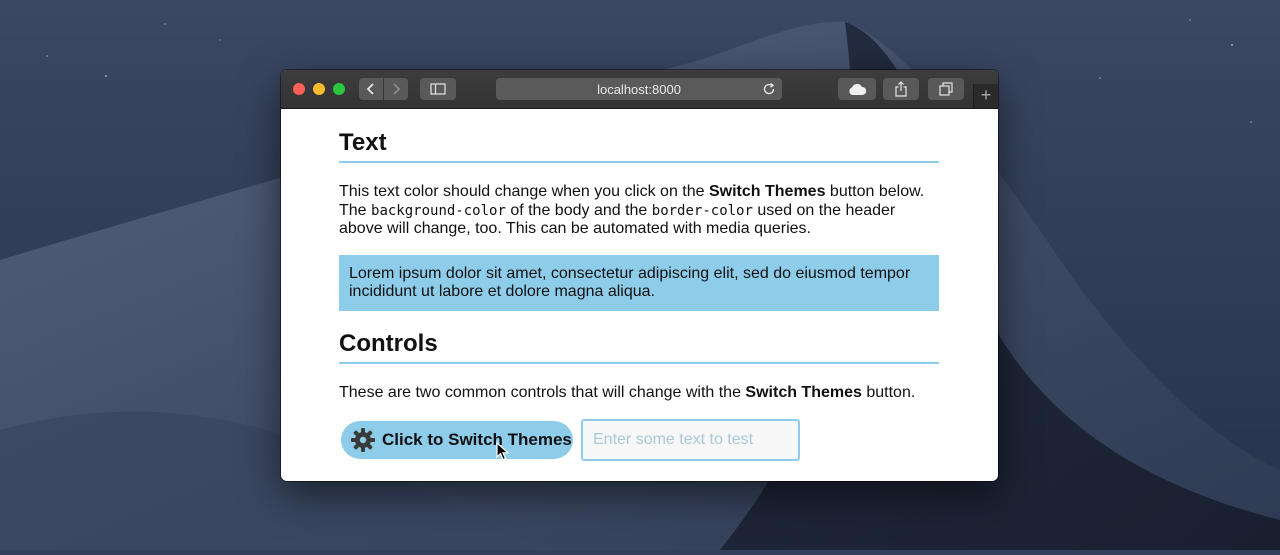  Describe the element at coordinates (769, 89) in the screenshot. I see `reload-icon` at that location.